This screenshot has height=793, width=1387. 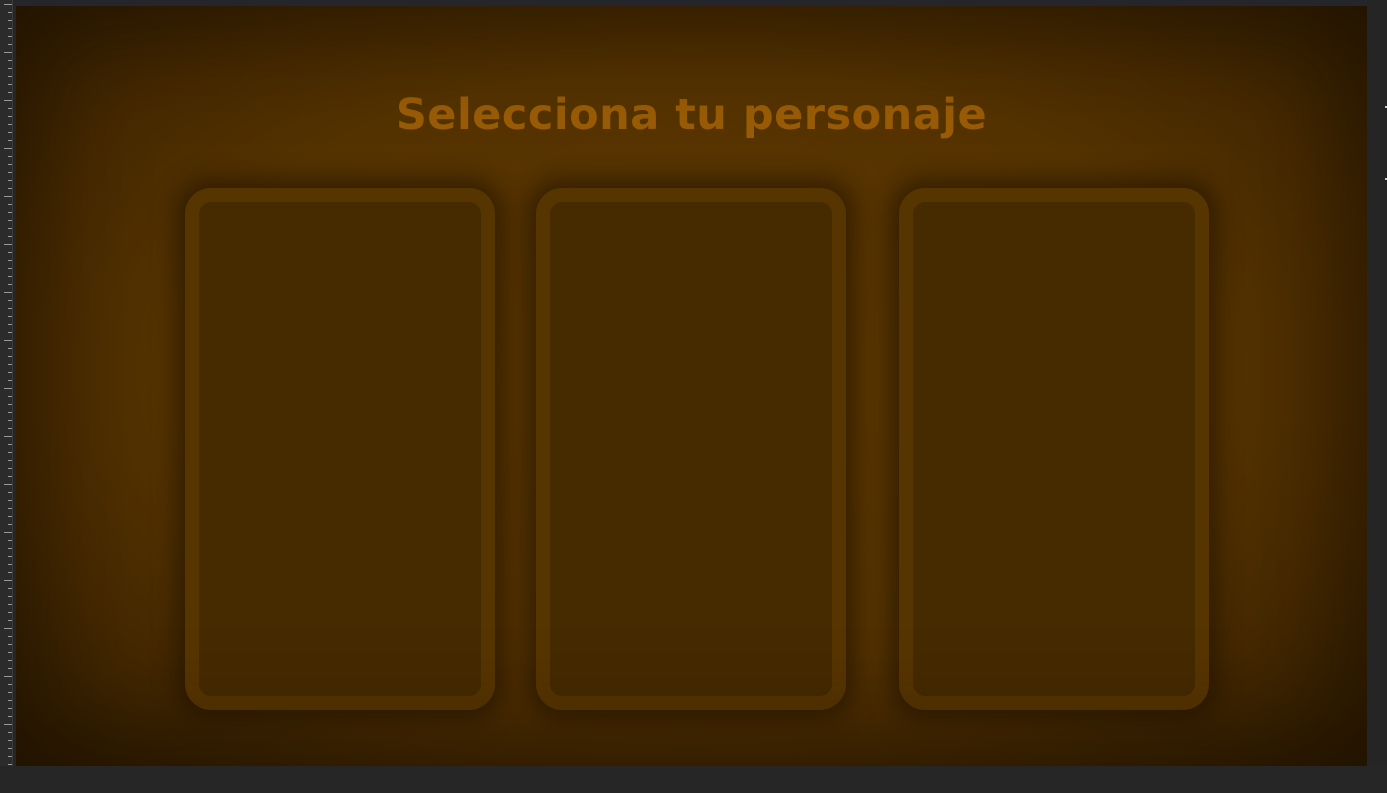 I want to click on right-side-panel, so click(x=1377, y=396).